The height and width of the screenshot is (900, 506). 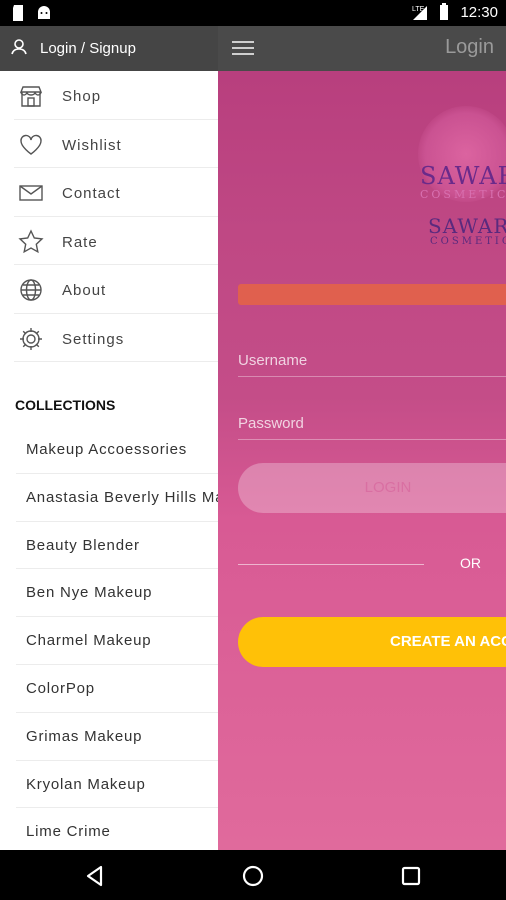 I want to click on logo-subtext-primary: COSMETICS, so click(x=463, y=194).